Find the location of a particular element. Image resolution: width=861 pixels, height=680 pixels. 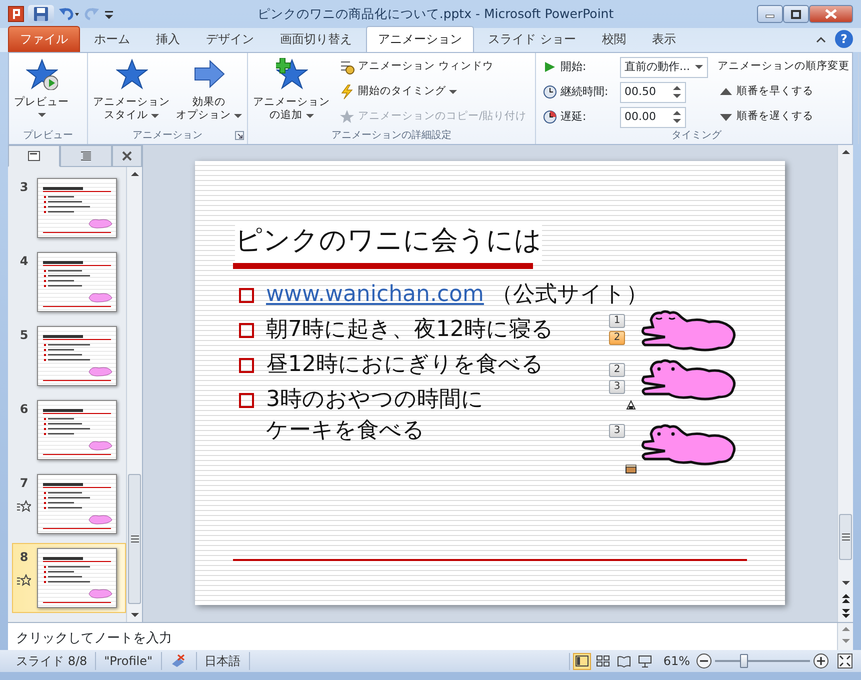

move-earlier-button: 順番を早くする is located at coordinates (784, 92).